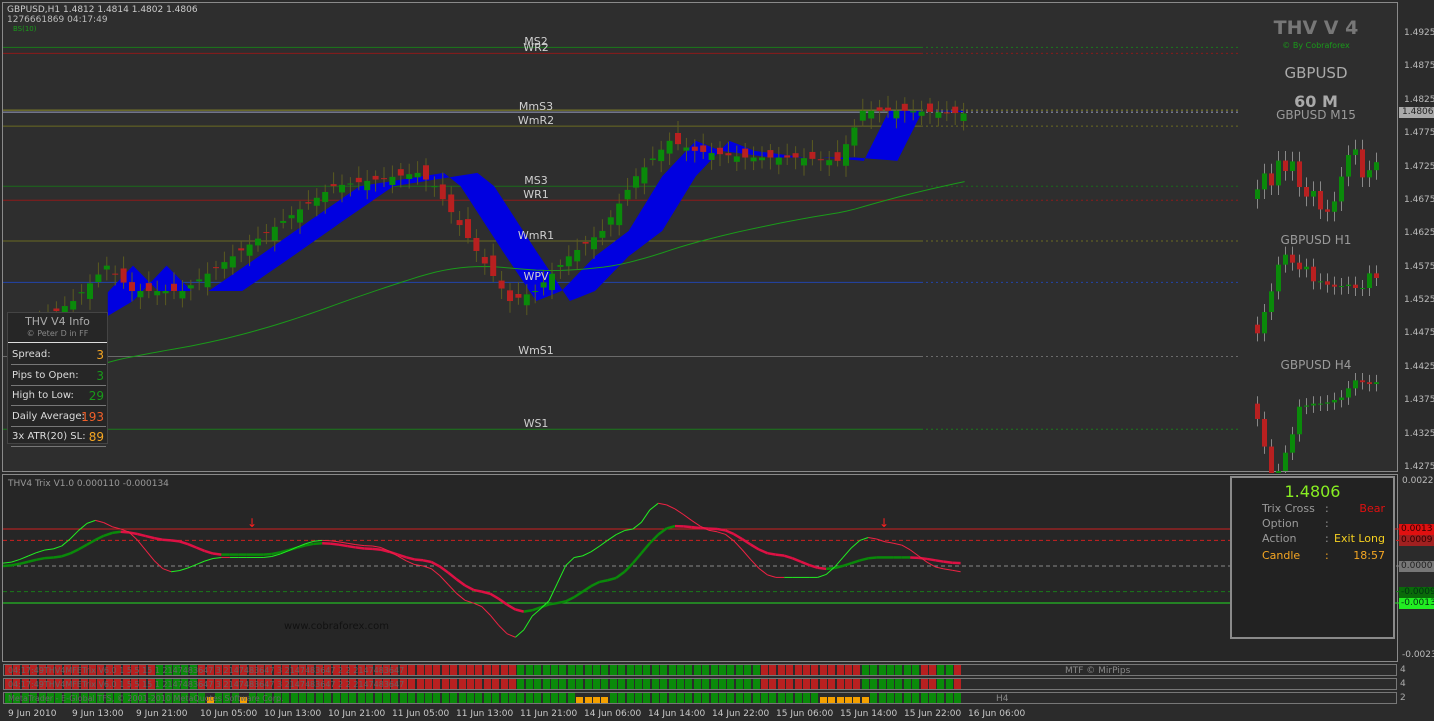 The width and height of the screenshot is (1434, 721). I want to click on mini-chart-title-m15: GBPUSD M15, so click(1316, 115).